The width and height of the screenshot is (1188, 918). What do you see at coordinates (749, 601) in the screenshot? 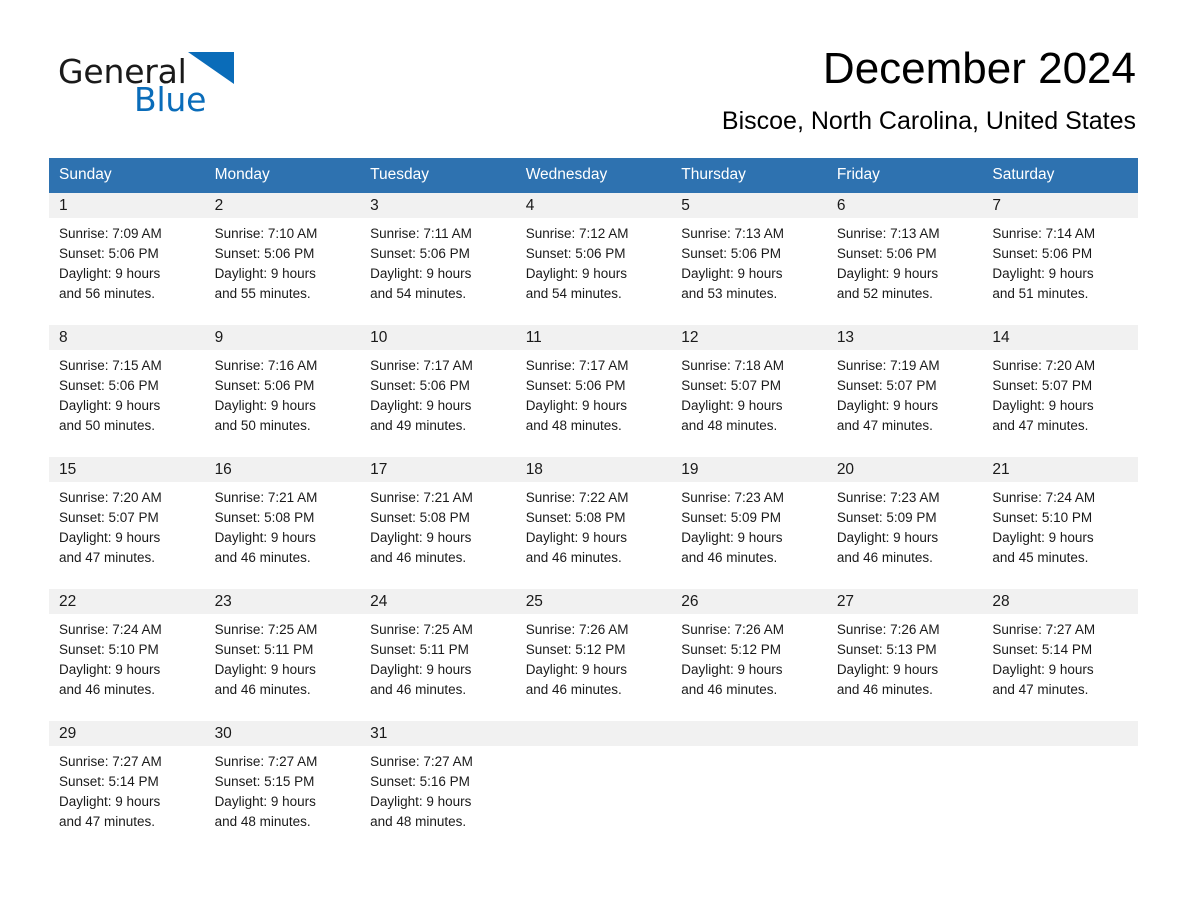
I see `day-number: 26` at bounding box center [749, 601].